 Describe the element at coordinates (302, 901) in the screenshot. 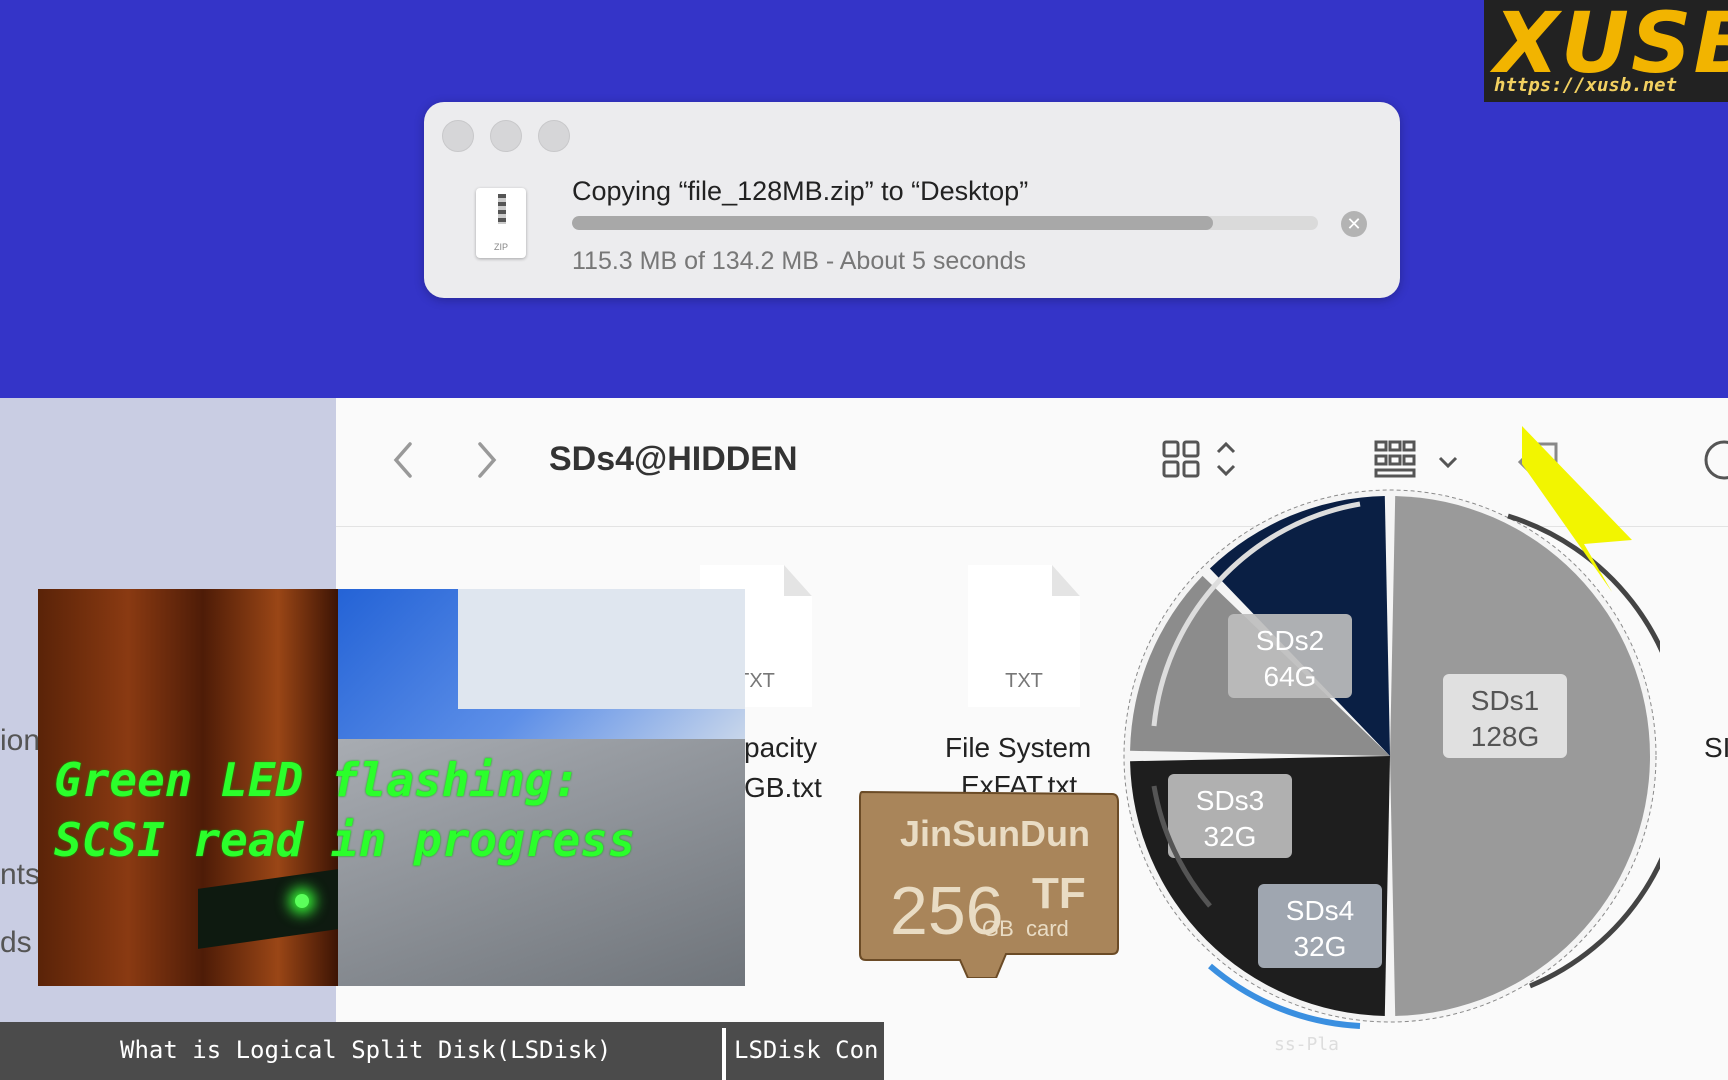

I see `green-led-icon` at that location.